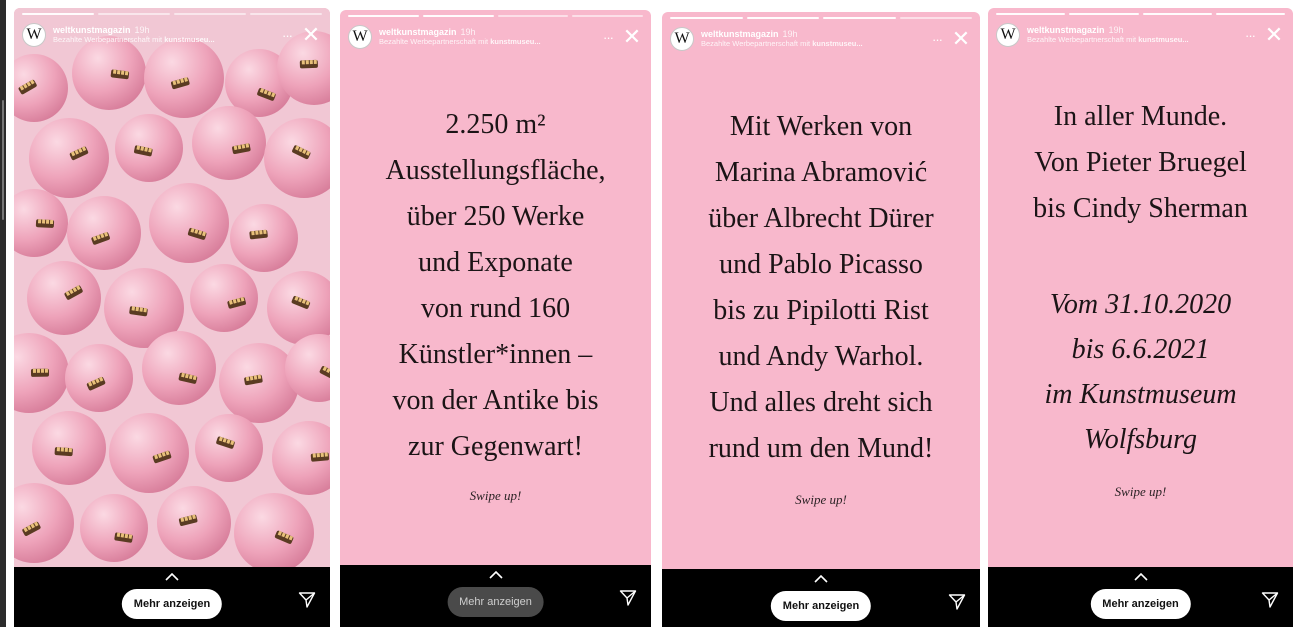  I want to click on story-text-line: zur Gegenwart!, so click(495, 446).